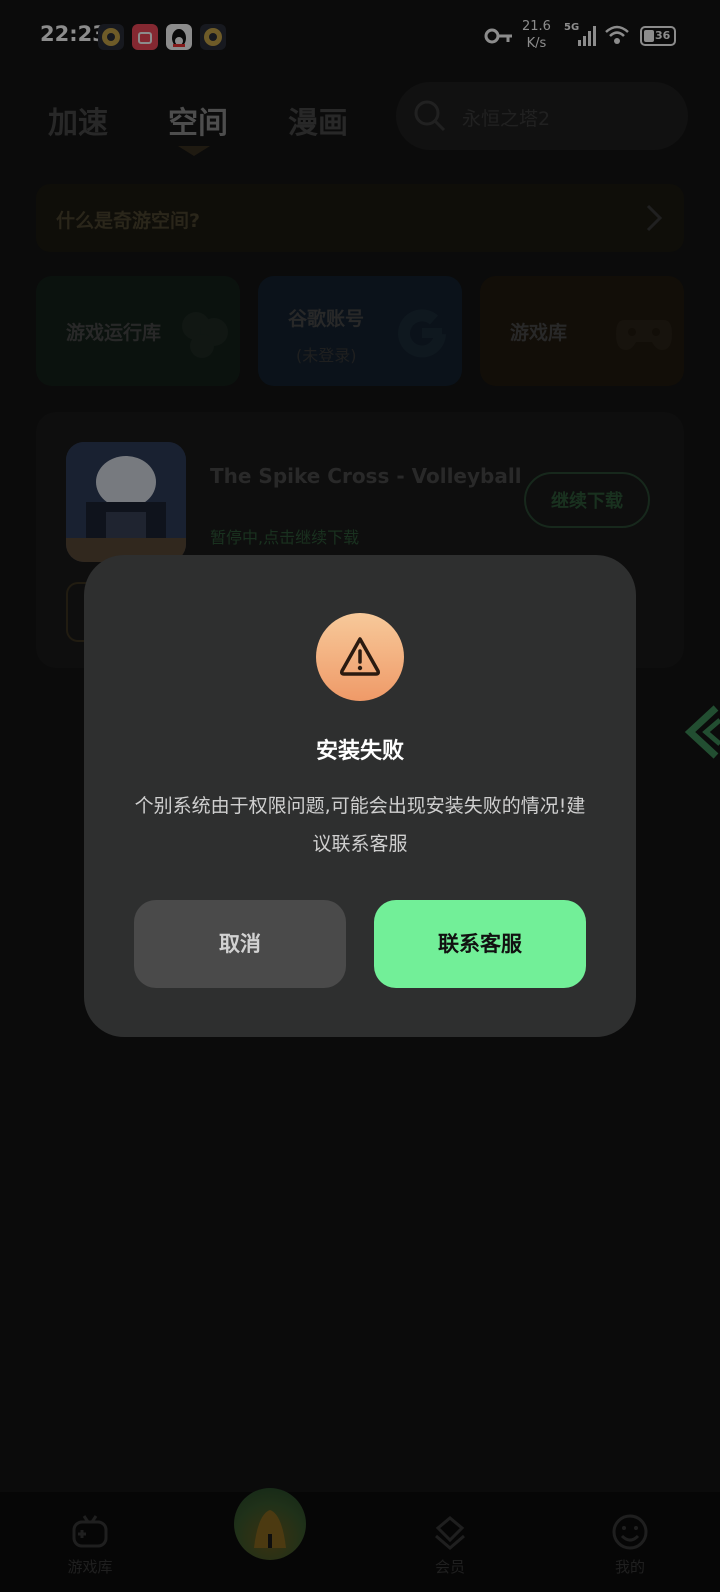  Describe the element at coordinates (240, 944) in the screenshot. I see `cancel-button: 取消` at that location.